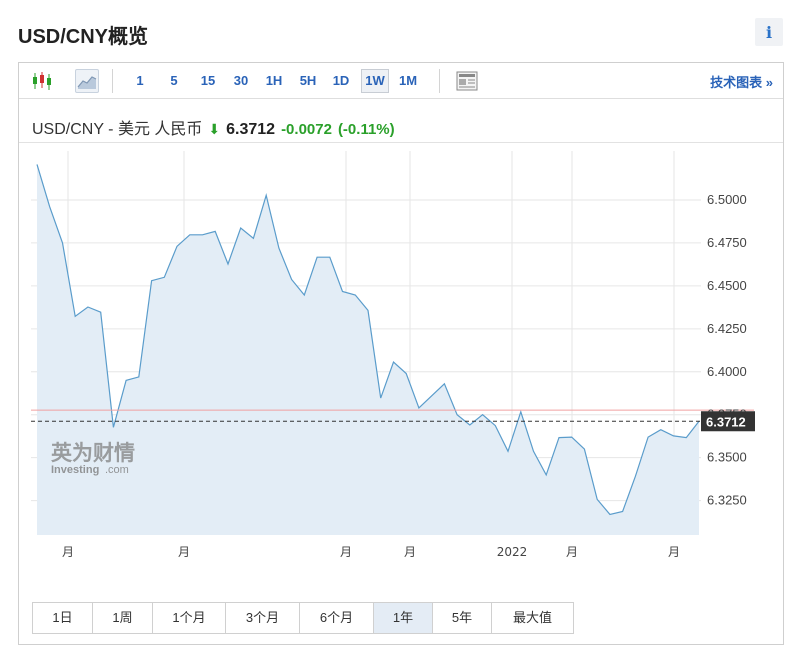 Image resolution: width=800 pixels, height=655 pixels. I want to click on range-5y: 5年, so click(462, 618).